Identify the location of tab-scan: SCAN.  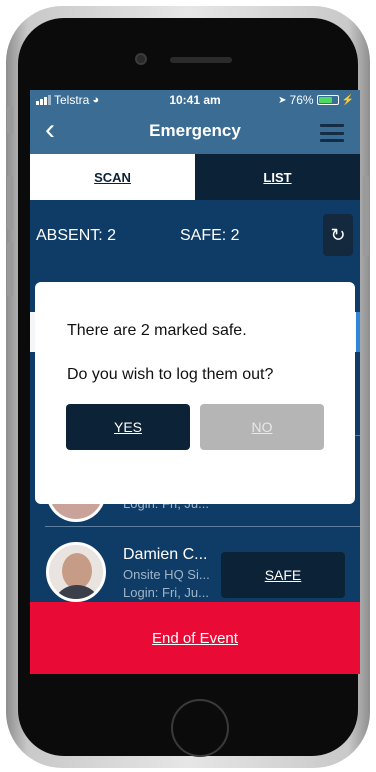
(112, 177).